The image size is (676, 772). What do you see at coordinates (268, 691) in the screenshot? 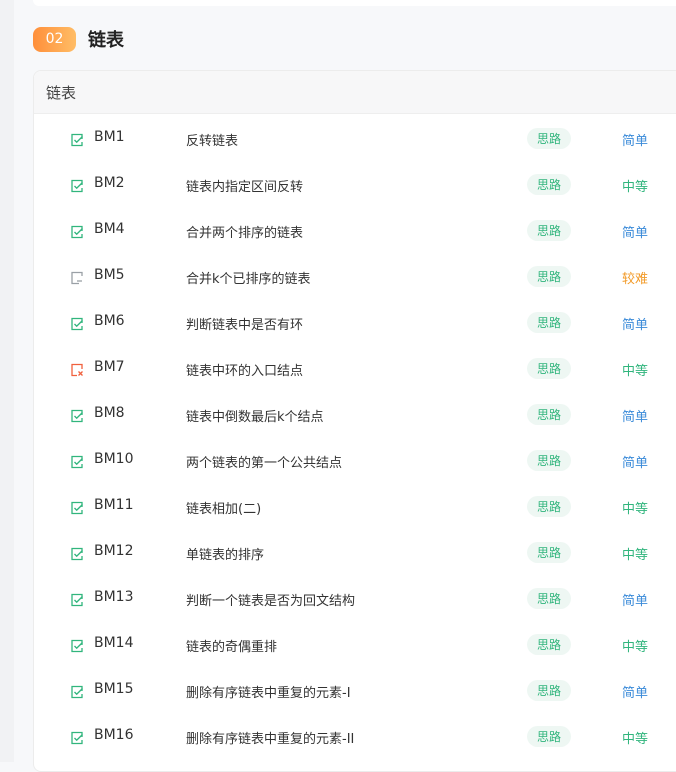
I see `problem-title-link: 删除有序链表中重复的元素-I` at bounding box center [268, 691].